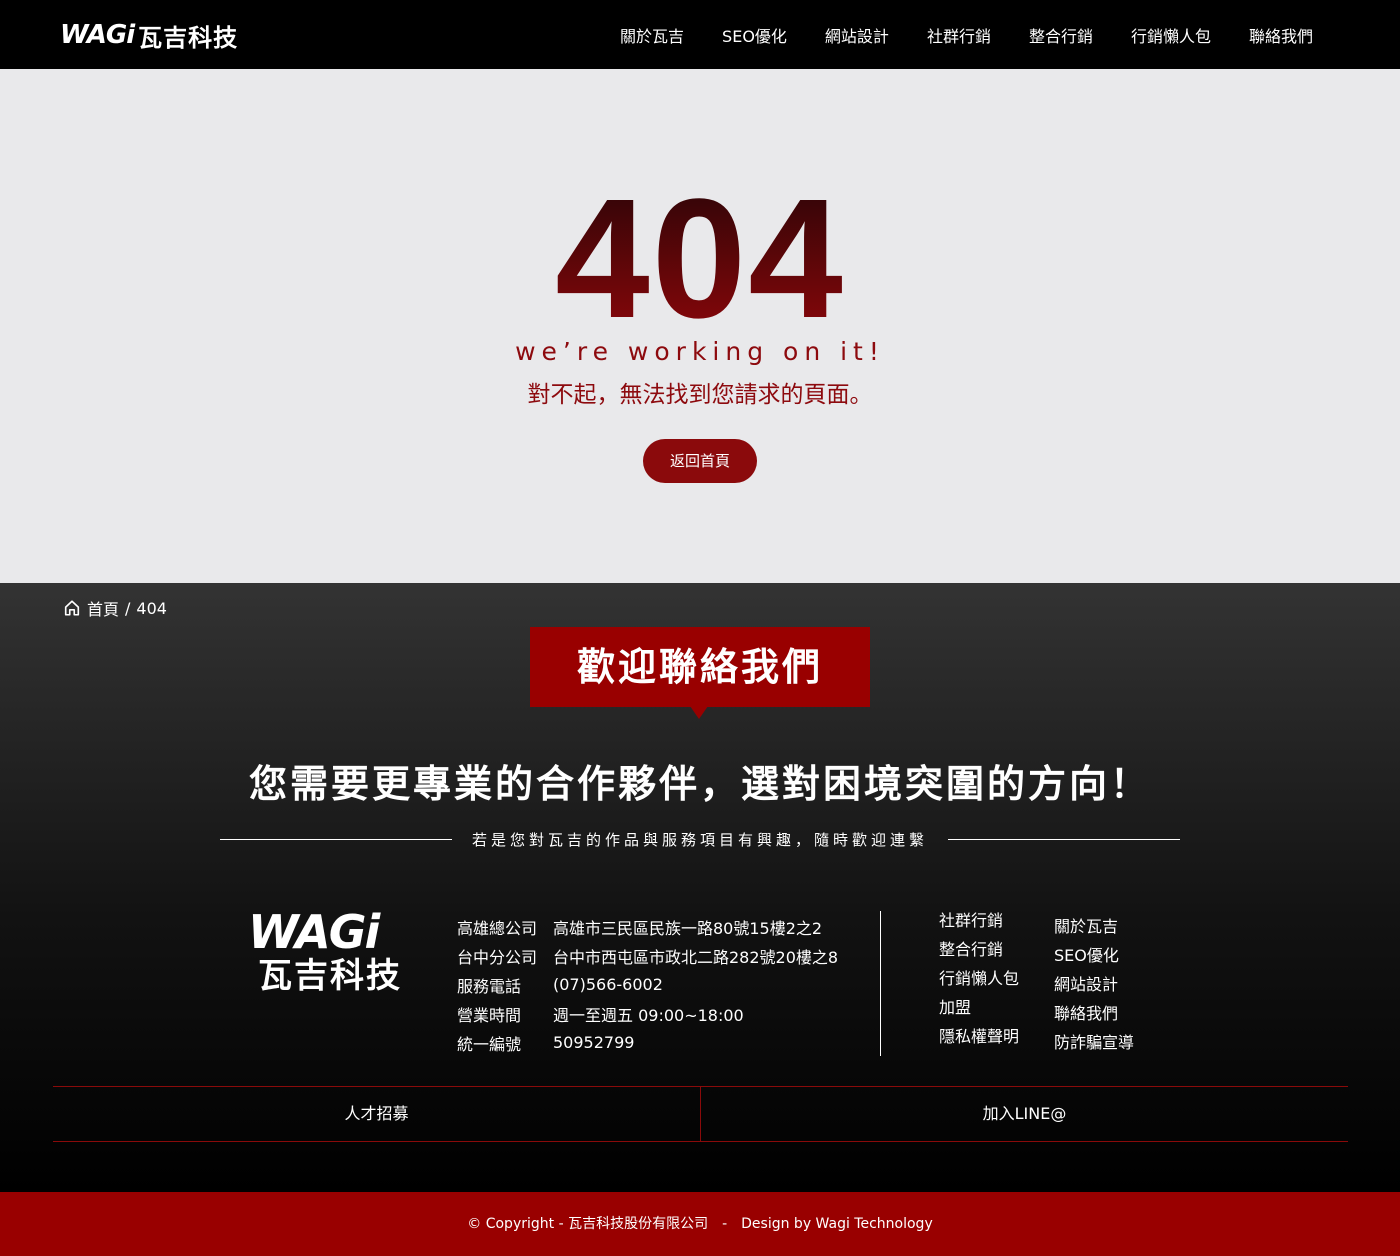 This screenshot has height=1256, width=1400. I want to click on info-label: 營業時間, so click(489, 1015).